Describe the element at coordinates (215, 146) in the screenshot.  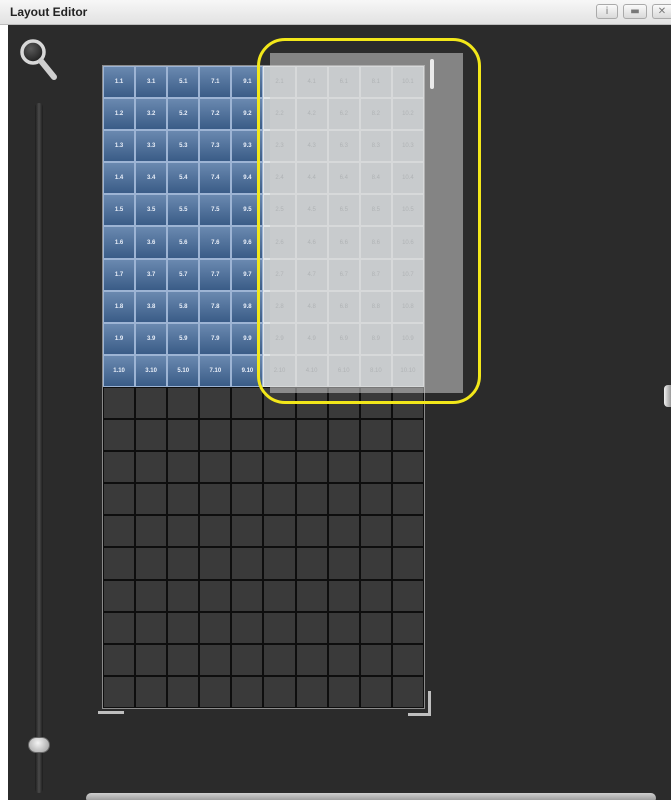
I see `fixture-cell: 7.3` at that location.